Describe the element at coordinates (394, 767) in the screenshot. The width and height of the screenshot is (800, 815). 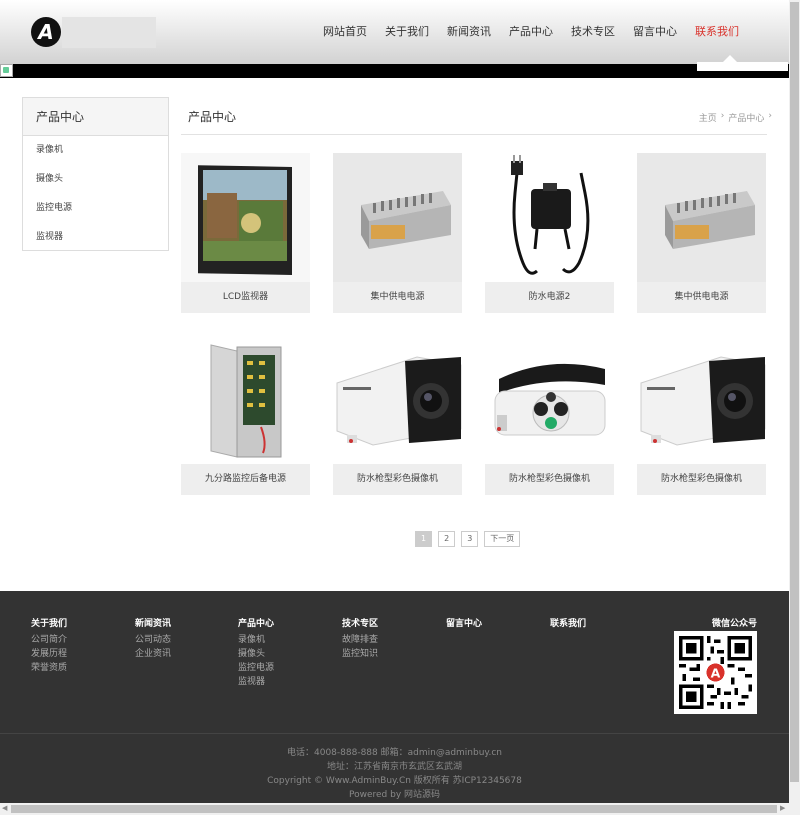
I see `footer-address: 地址：江苏省南京市玄武区玄武湖` at that location.